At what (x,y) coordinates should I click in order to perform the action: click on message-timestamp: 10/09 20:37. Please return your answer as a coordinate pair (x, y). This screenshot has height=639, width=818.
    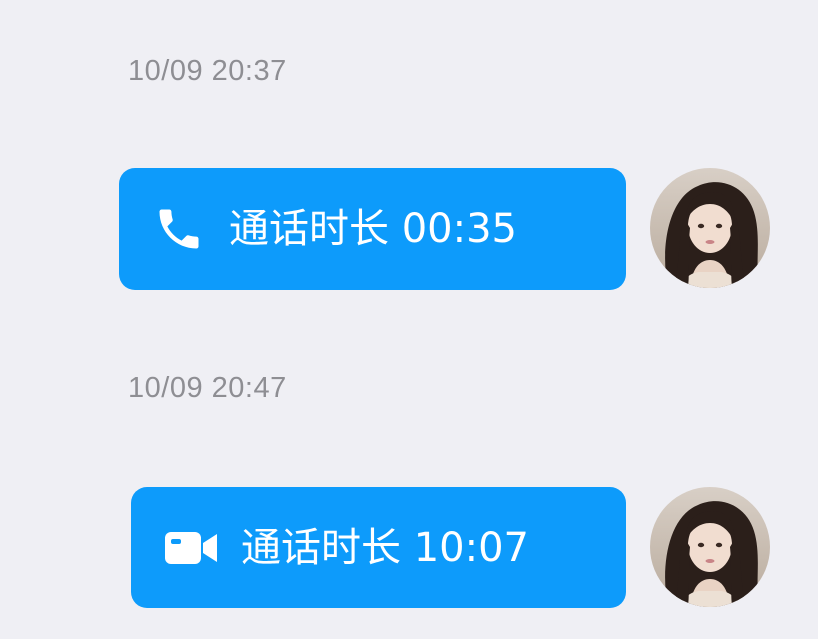
    Looking at the image, I should click on (207, 71).